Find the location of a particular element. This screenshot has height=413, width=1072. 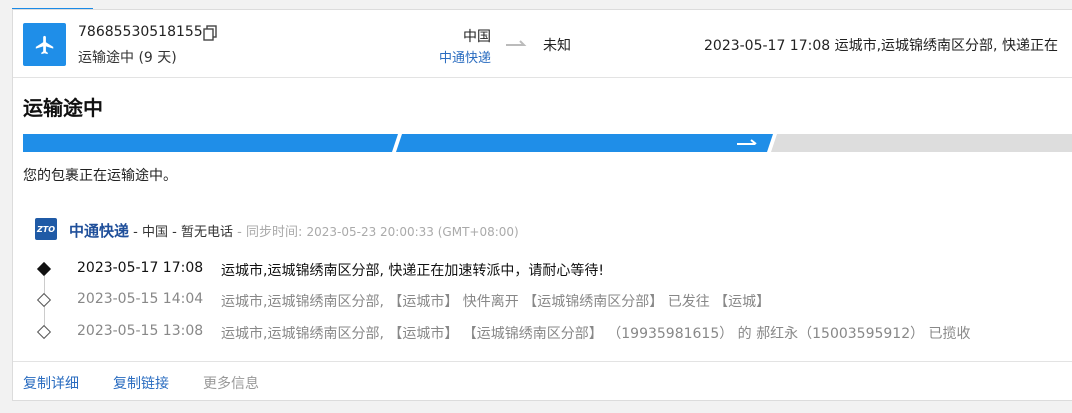

sync-label: 同步时间: is located at coordinates (274, 232).